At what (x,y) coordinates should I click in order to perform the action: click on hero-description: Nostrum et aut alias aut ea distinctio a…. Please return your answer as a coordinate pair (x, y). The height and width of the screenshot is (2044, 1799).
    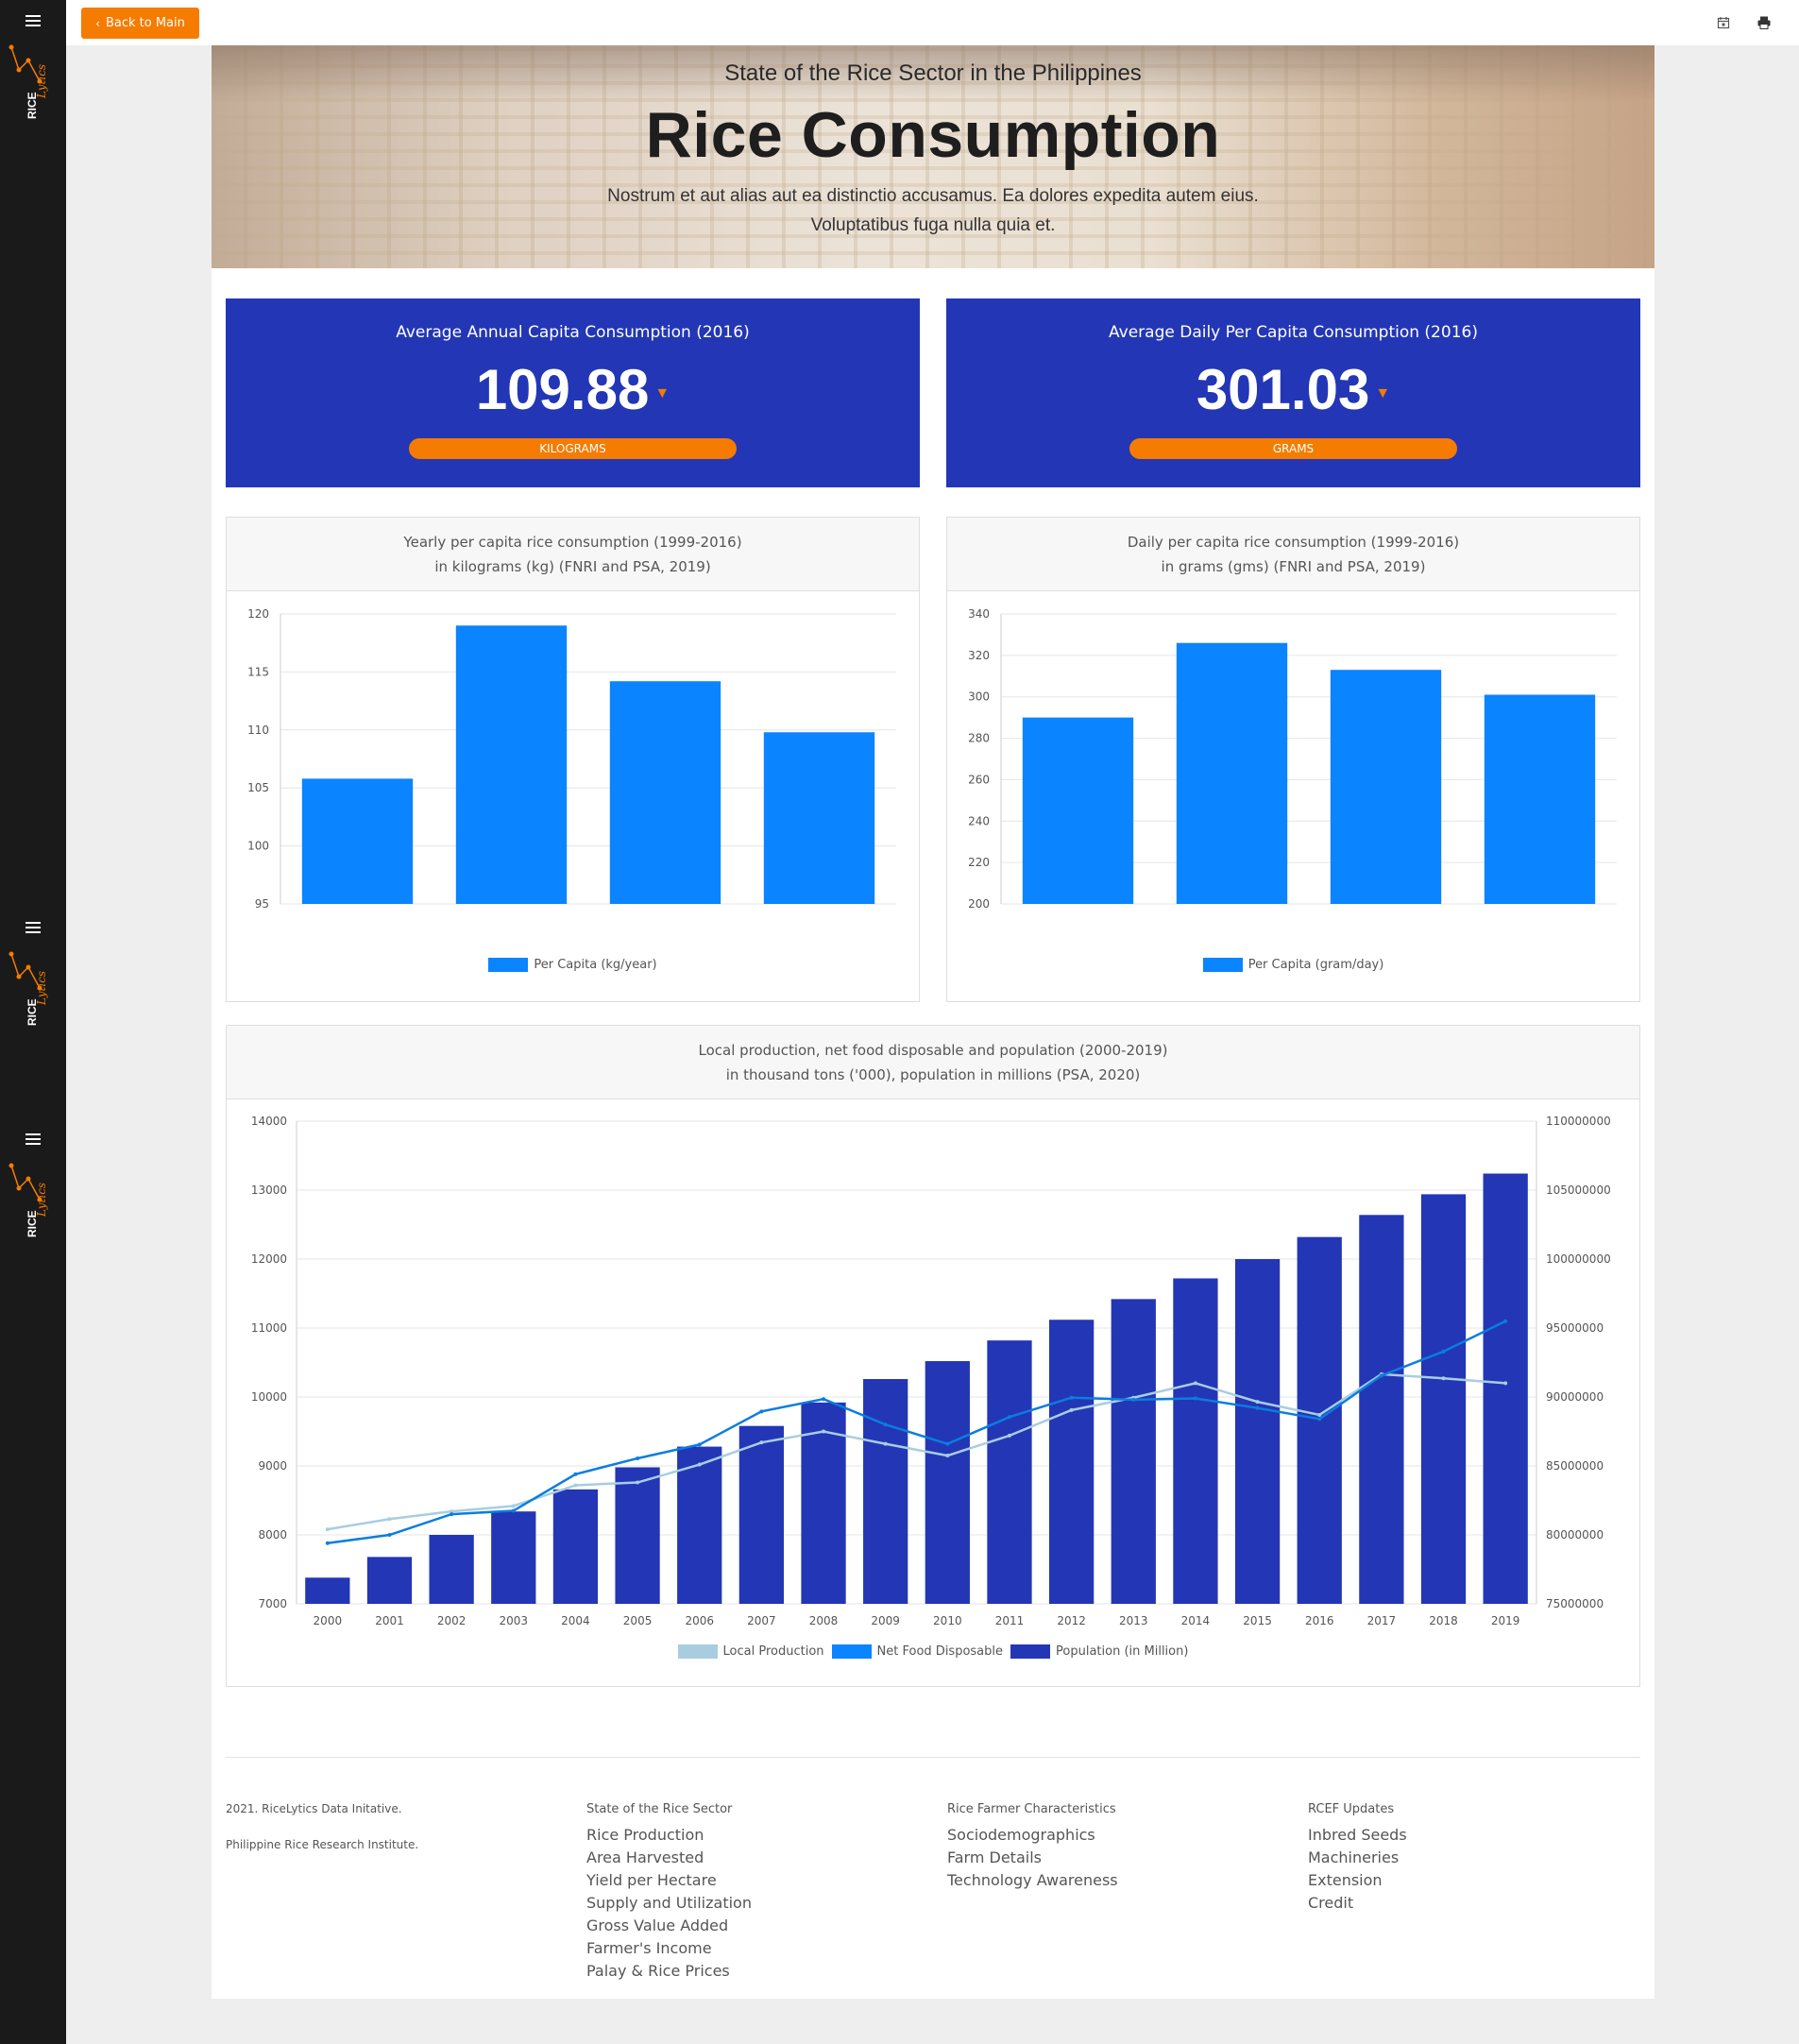
    Looking at the image, I should click on (933, 210).